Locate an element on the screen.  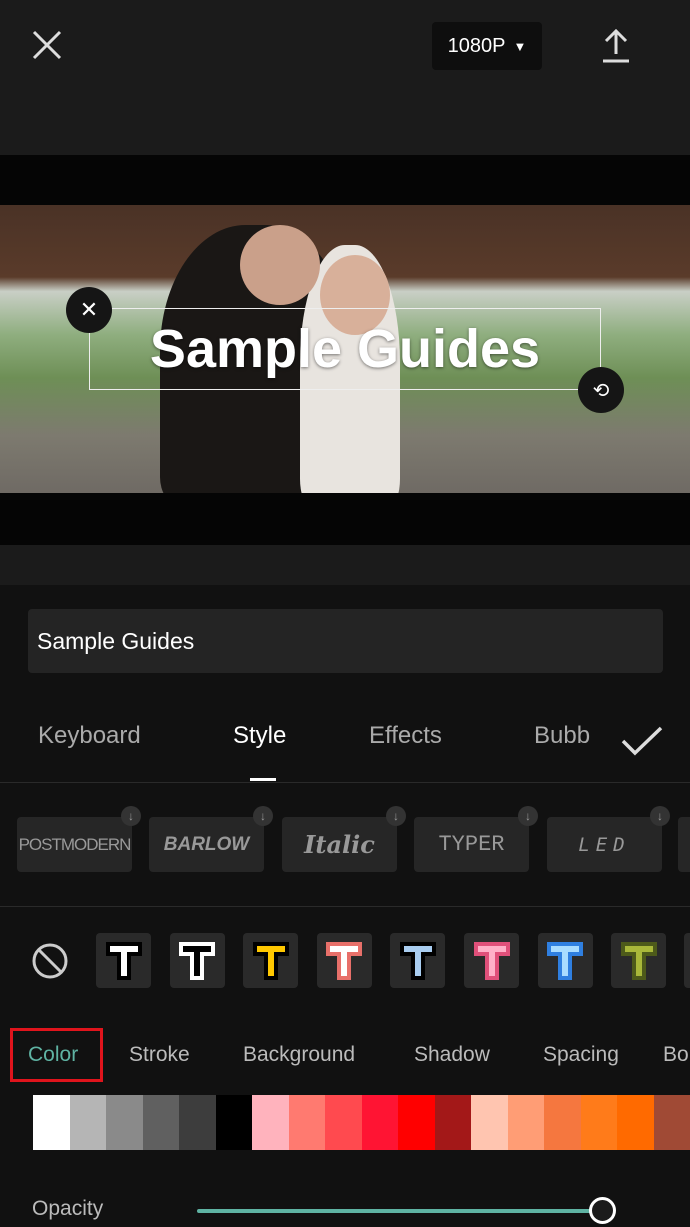
font-more is located at coordinates (684, 844).